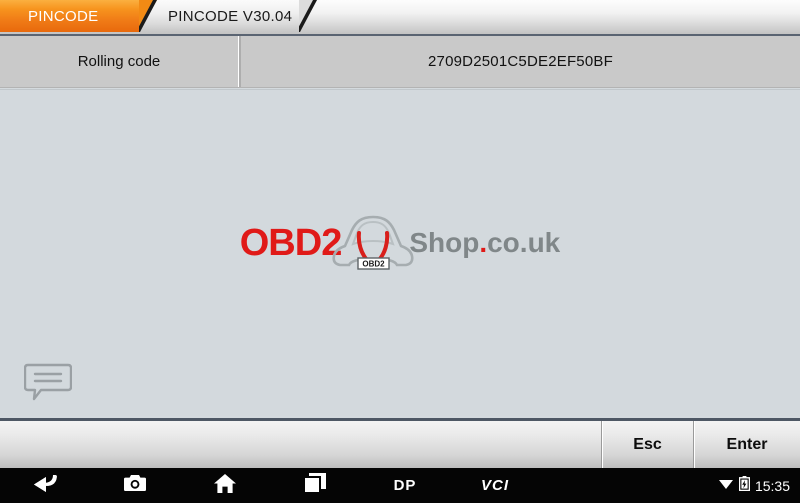 This screenshot has width=800, height=503. I want to click on button-bar-spacer, so click(300, 444).